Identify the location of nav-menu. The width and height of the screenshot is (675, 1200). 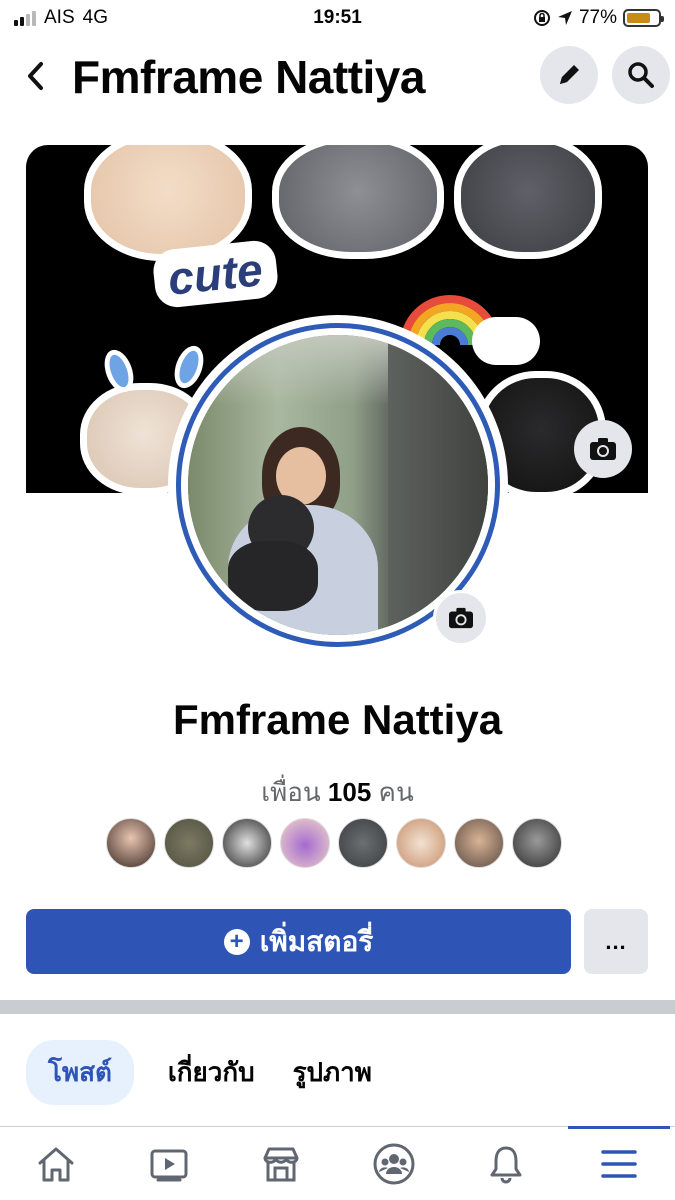
(619, 1163).